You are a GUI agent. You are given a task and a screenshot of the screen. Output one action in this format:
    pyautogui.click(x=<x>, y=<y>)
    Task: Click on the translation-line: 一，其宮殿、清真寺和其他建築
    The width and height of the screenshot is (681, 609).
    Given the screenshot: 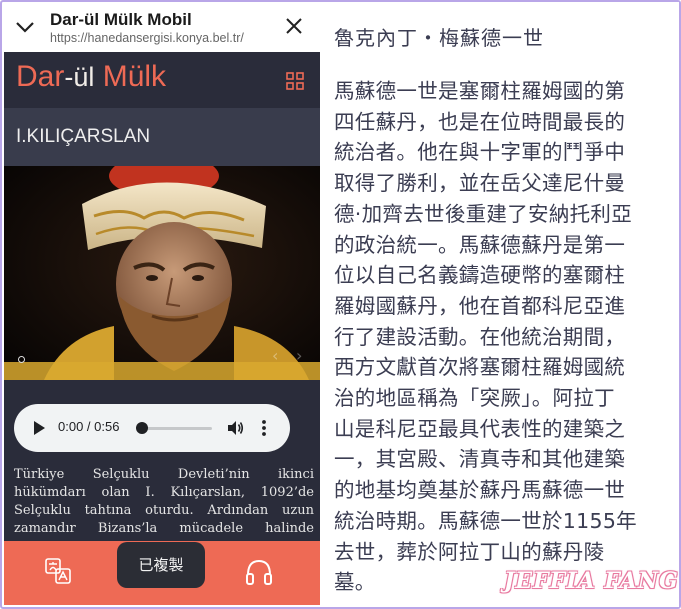 What is the action you would take?
    pyautogui.click(x=480, y=459)
    